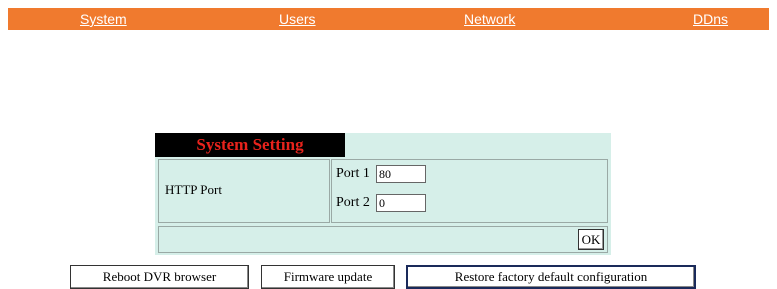 The height and width of the screenshot is (289, 777). I want to click on panel-title: System Setting, so click(250, 145).